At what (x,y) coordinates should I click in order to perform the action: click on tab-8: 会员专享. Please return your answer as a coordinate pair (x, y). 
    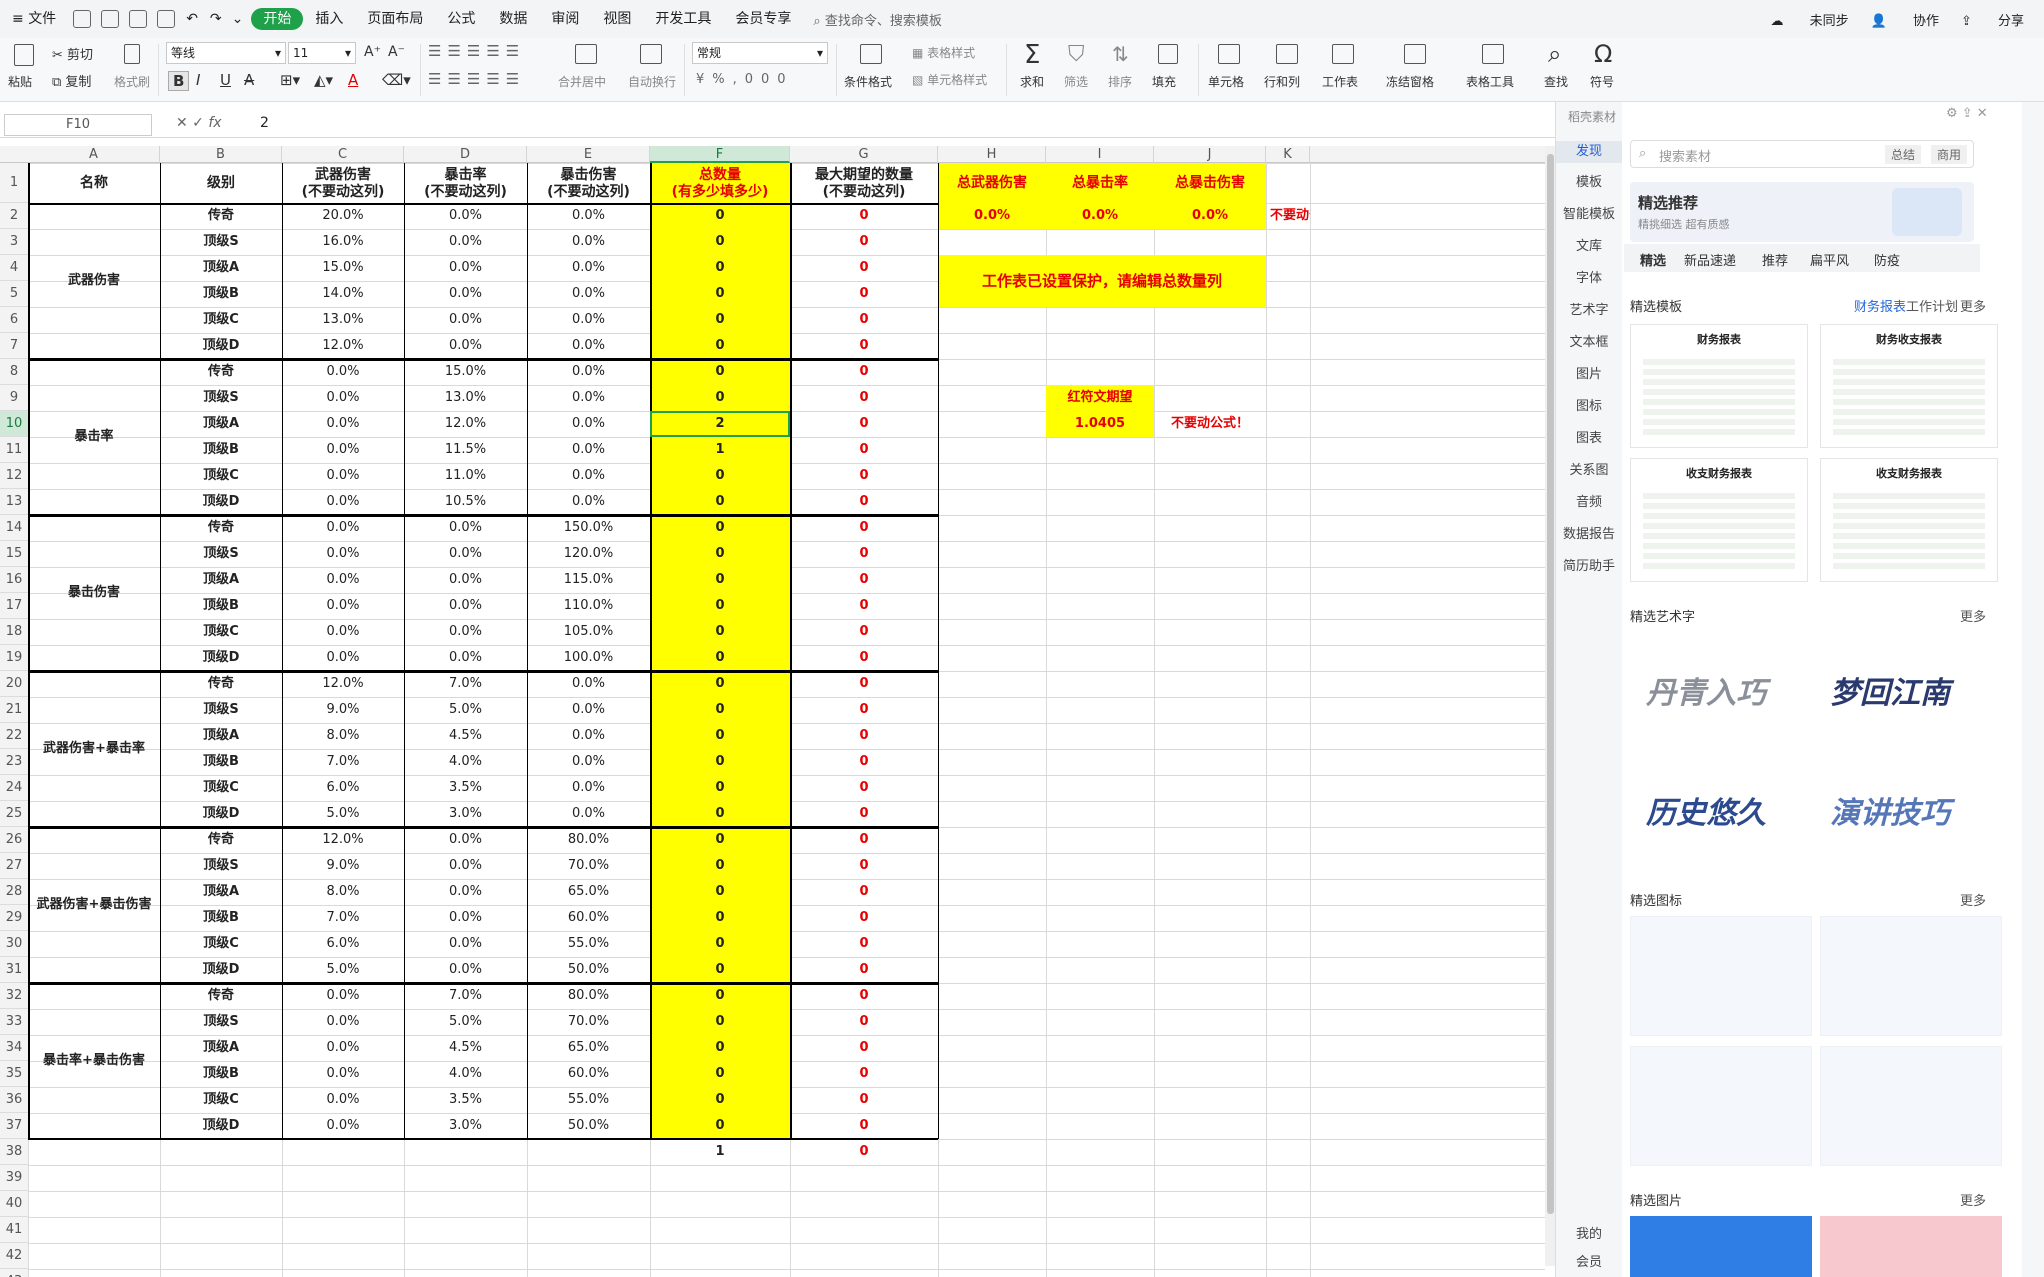
    Looking at the image, I should click on (763, 19).